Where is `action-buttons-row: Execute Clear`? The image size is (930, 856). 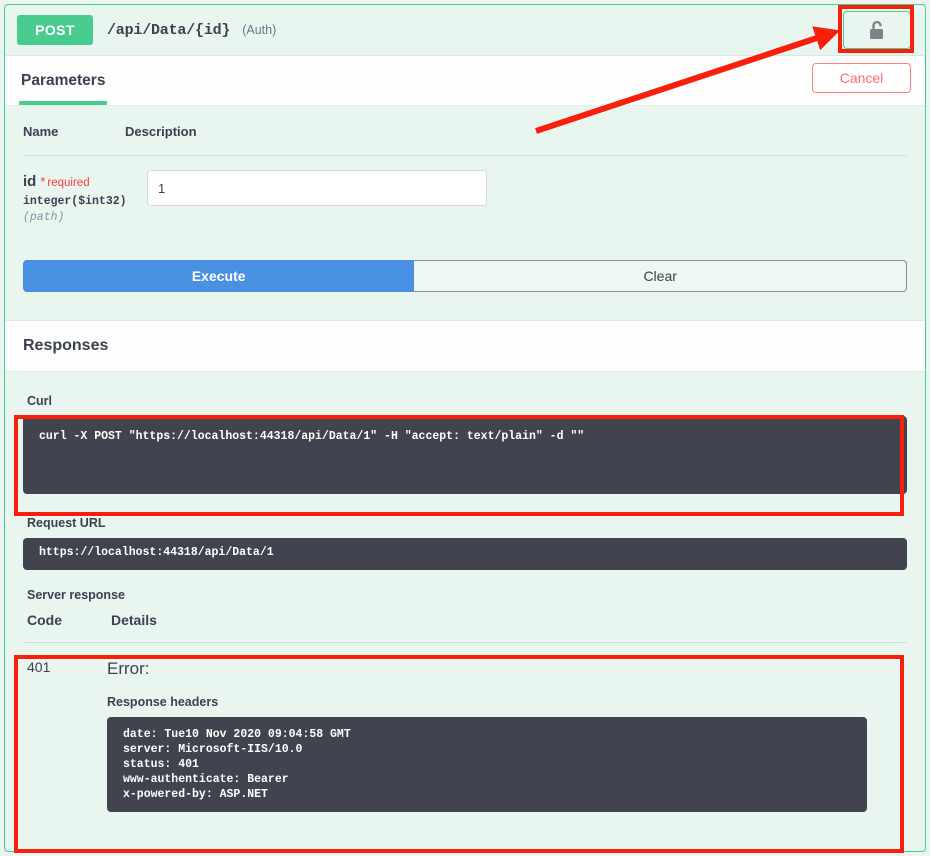
action-buttons-row: Execute Clear is located at coordinates (465, 276).